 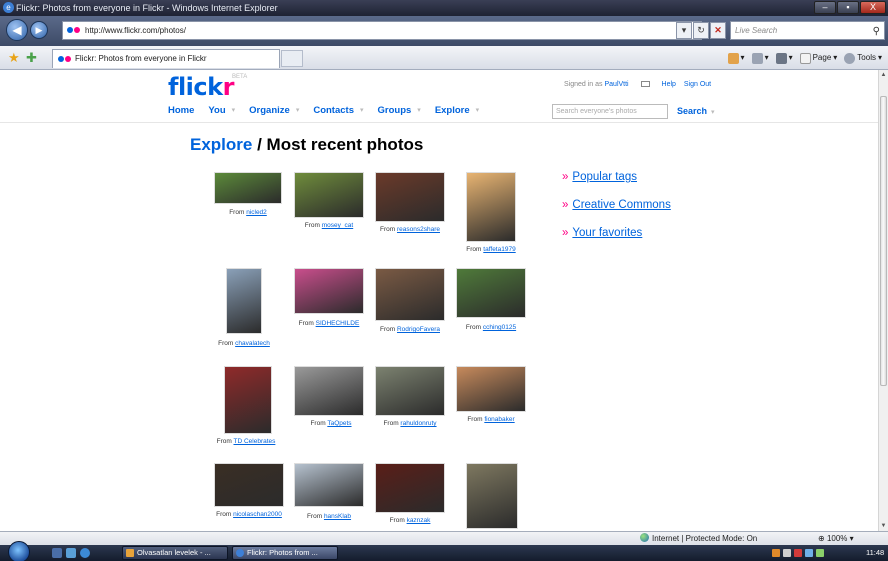 I want to click on nav-organize: Organize ▾, so click(x=274, y=111).